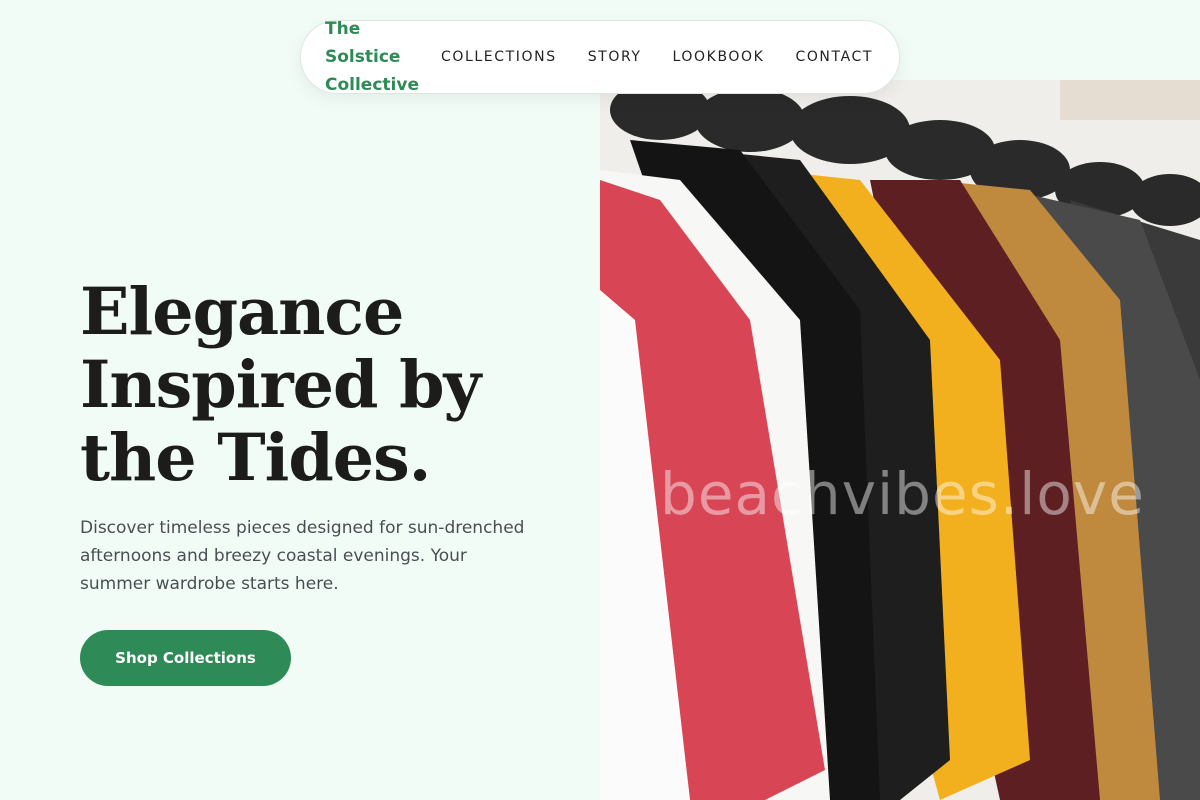 Image resolution: width=1200 pixels, height=800 pixels. I want to click on nav-link-collections: COLLECTIONS, so click(499, 57).